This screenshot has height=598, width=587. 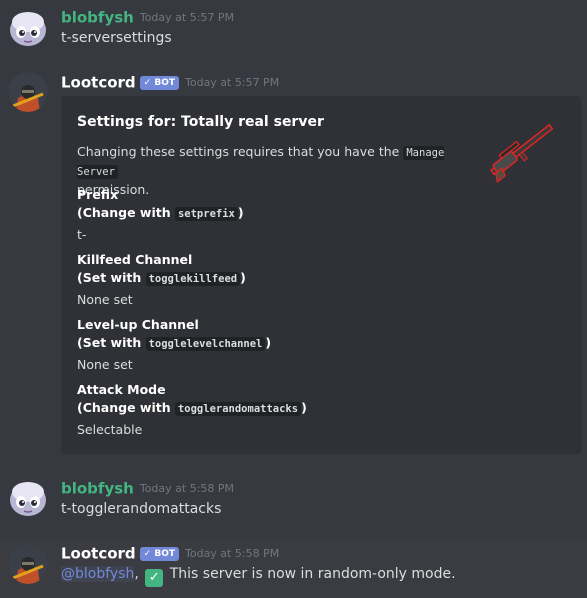 I want to click on message-header: Lootcord ✓ BOT Today at 5:57 PM, so click(x=170, y=82).